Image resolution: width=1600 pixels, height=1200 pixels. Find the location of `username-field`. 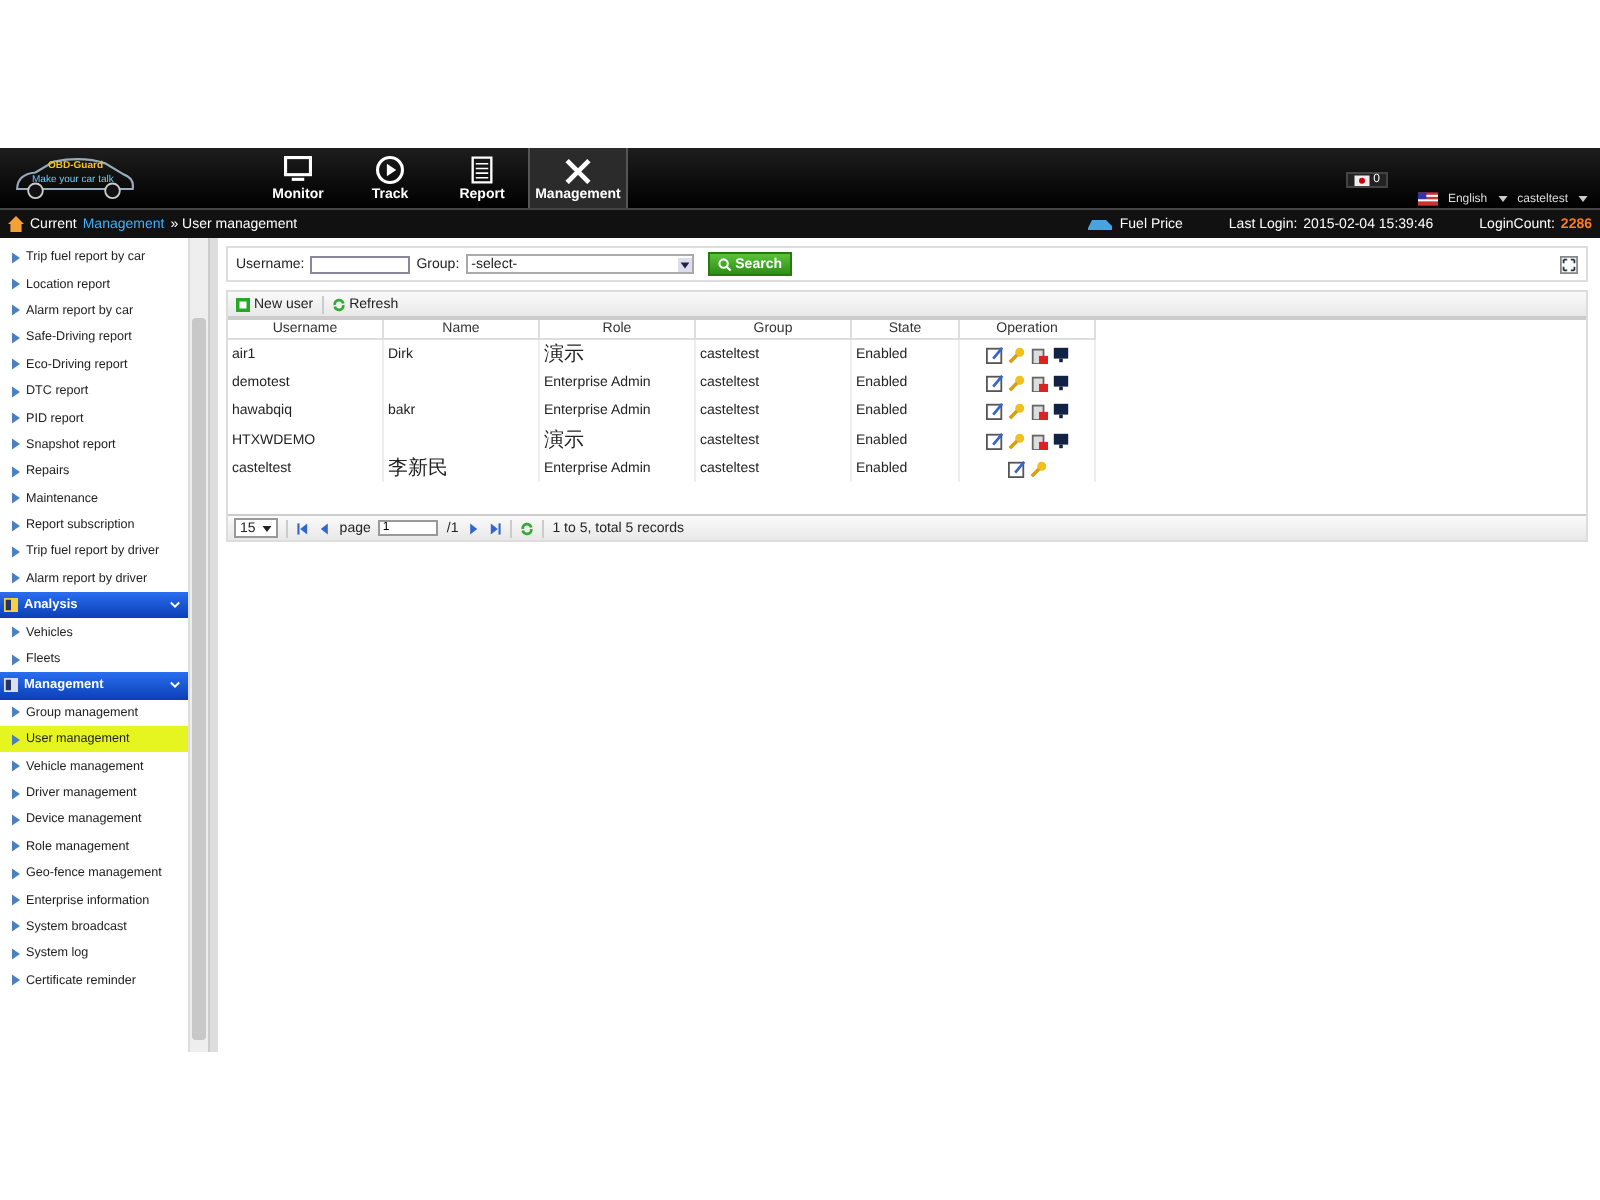

username-field is located at coordinates (360, 264).